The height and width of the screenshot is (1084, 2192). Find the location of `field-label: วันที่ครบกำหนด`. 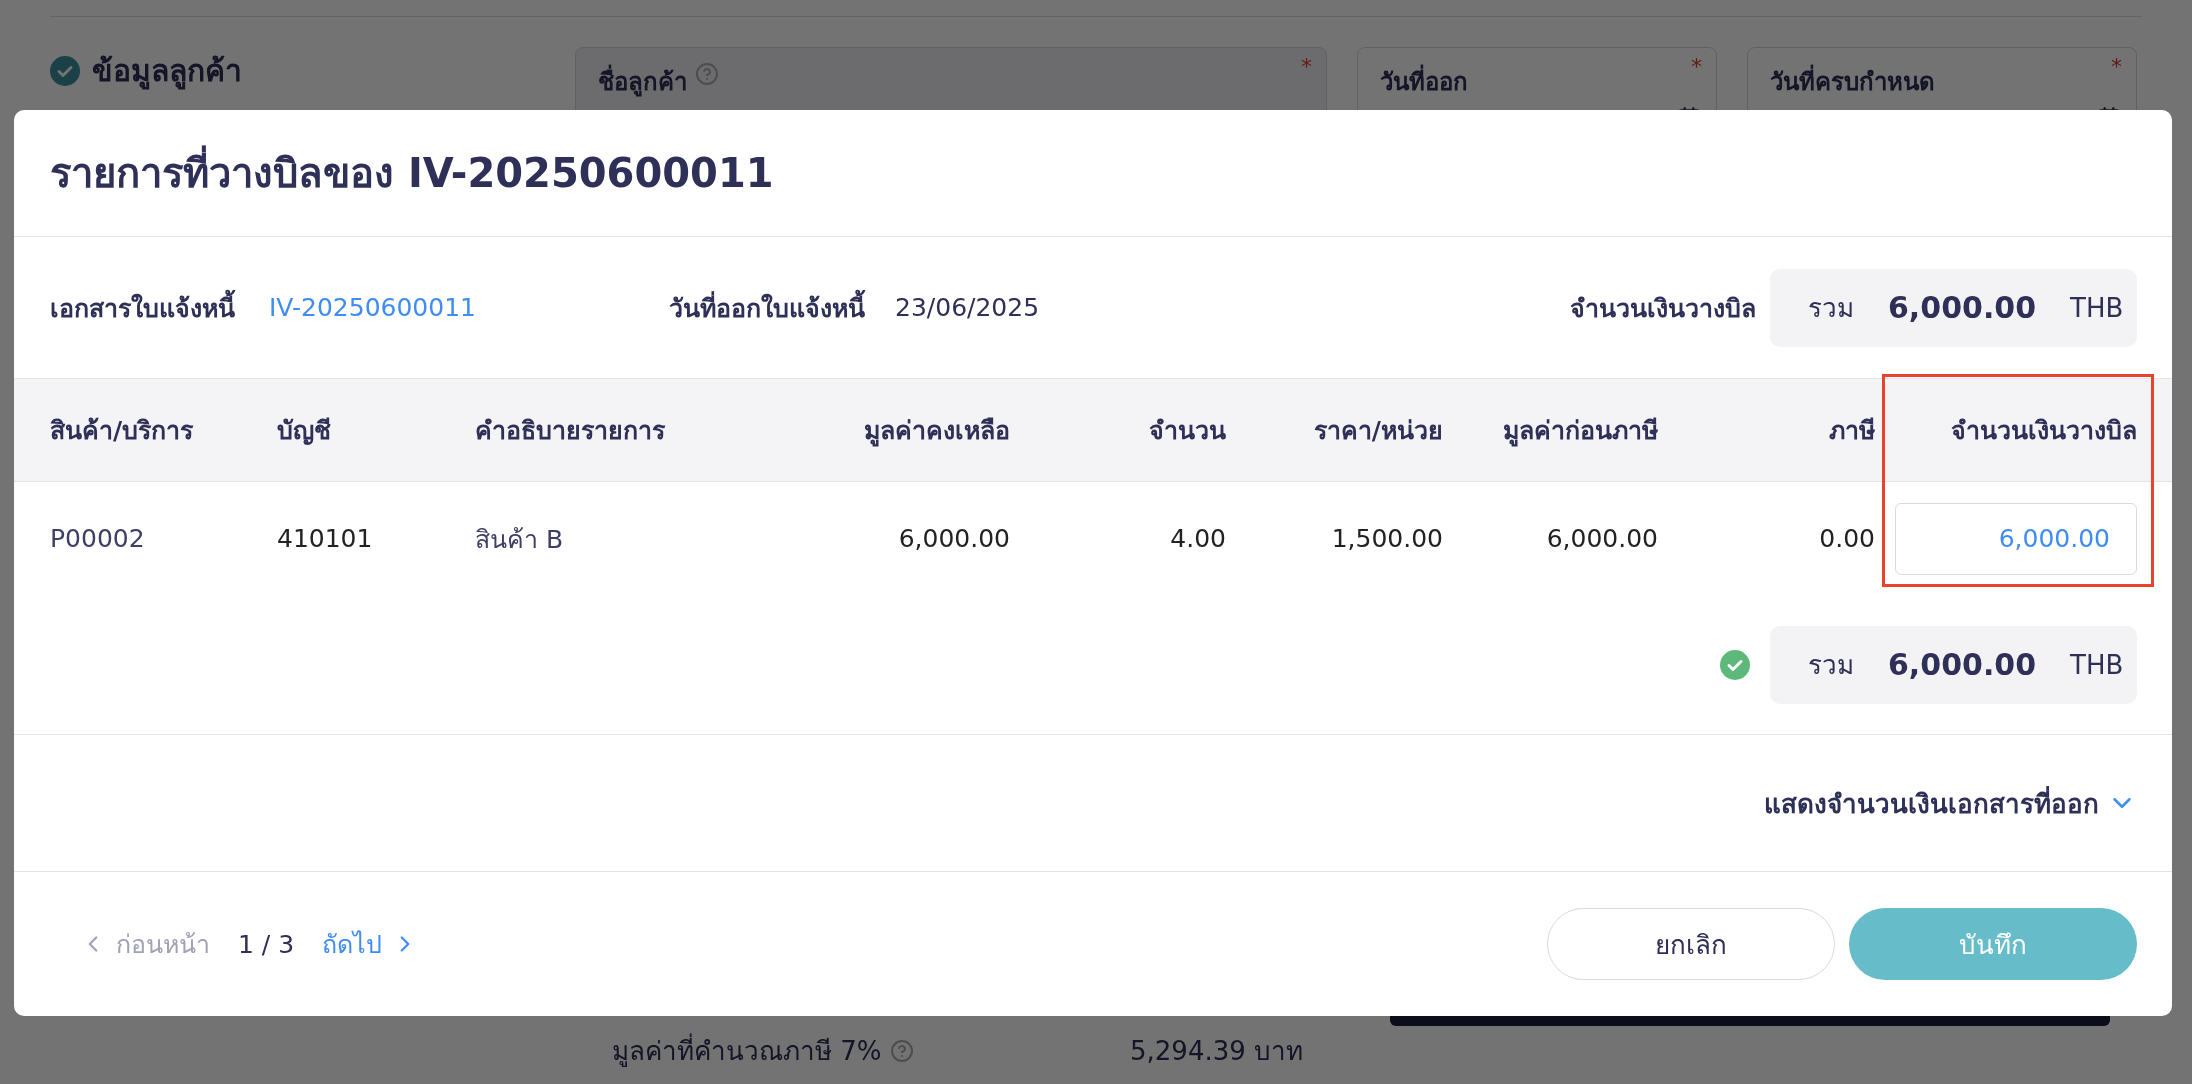

field-label: วันที่ครบกำหนด is located at coordinates (1852, 81).